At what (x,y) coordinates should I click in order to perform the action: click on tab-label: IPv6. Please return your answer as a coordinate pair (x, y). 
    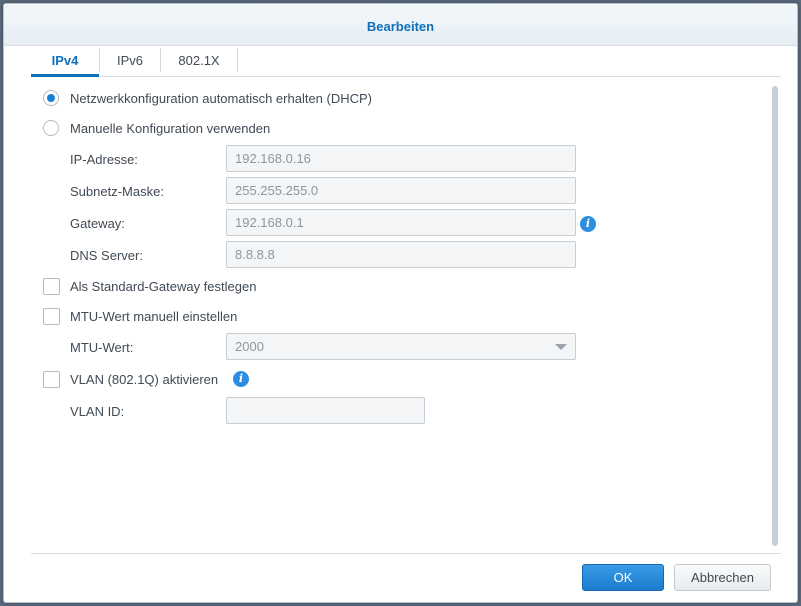
    Looking at the image, I should click on (129, 60).